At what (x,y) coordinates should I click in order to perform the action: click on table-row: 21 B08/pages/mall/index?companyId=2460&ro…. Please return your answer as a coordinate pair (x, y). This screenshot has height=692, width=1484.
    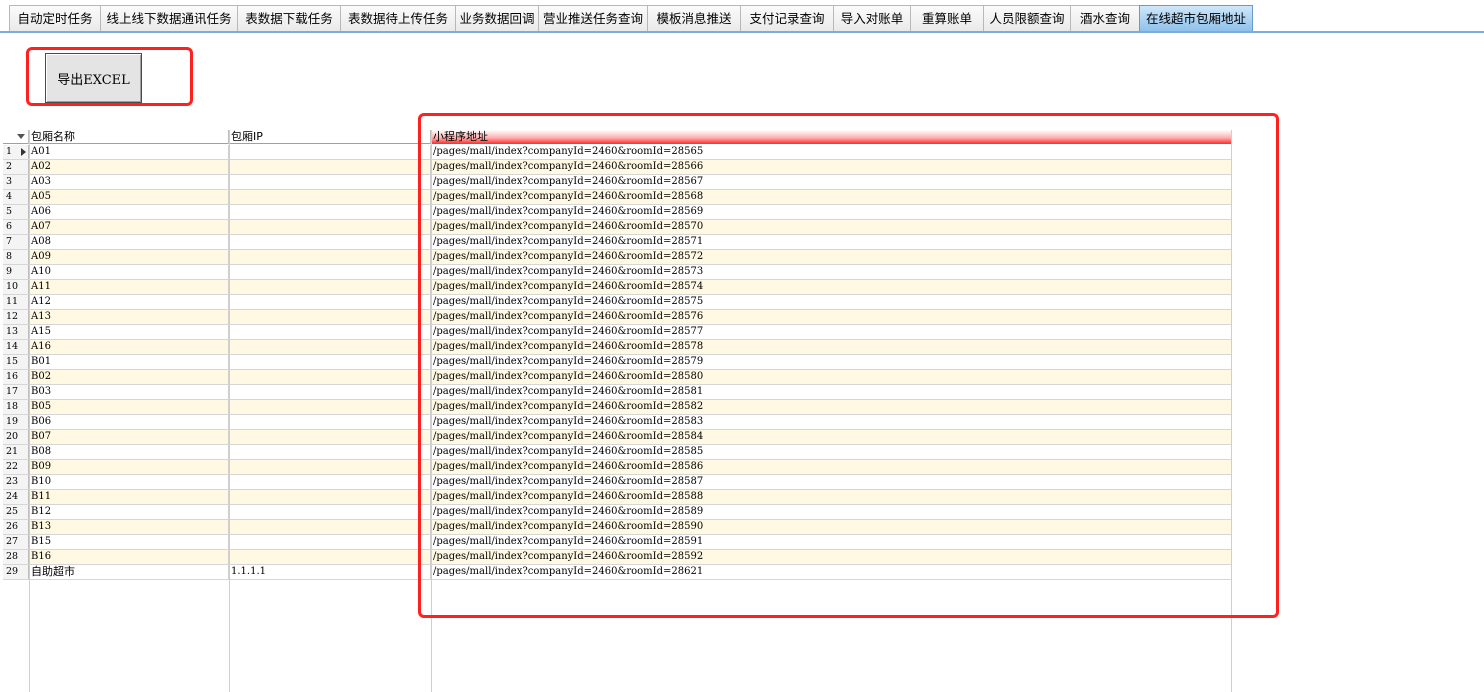
    Looking at the image, I should click on (617, 452).